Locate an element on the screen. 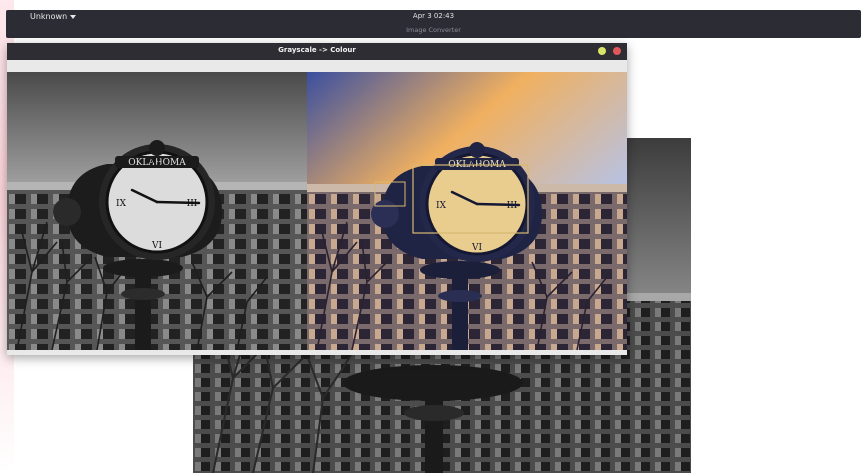  window-title: Grayscale -> Colour is located at coordinates (317, 50).